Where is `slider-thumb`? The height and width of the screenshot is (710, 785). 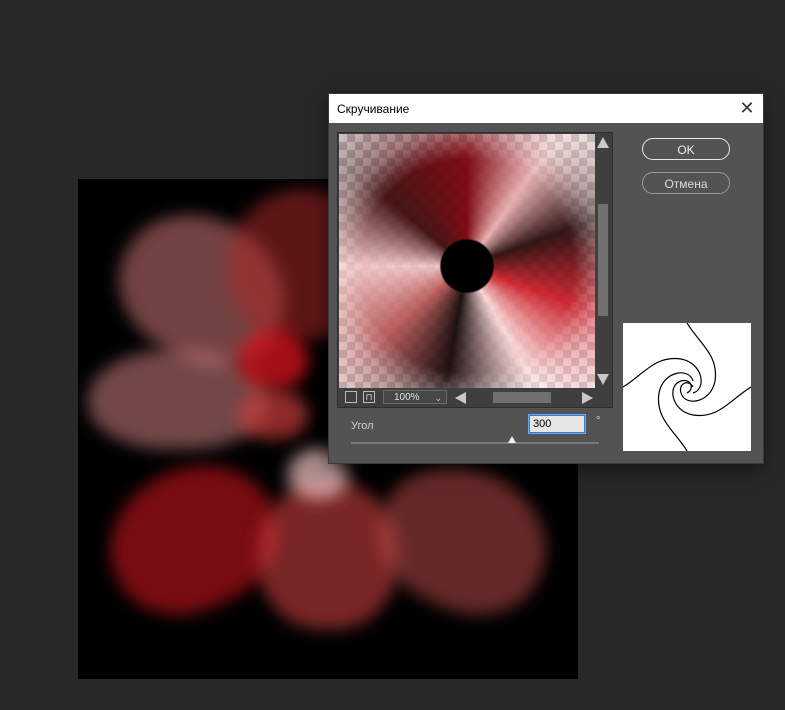
slider-thumb is located at coordinates (512, 439).